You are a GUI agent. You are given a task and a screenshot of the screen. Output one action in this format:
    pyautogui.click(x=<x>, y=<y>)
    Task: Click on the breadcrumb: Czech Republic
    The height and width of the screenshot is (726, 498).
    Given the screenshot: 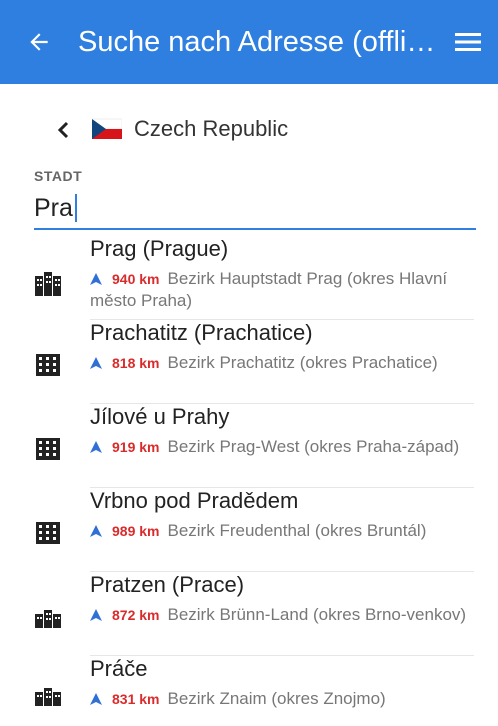 What is the action you would take?
    pyautogui.click(x=249, y=130)
    